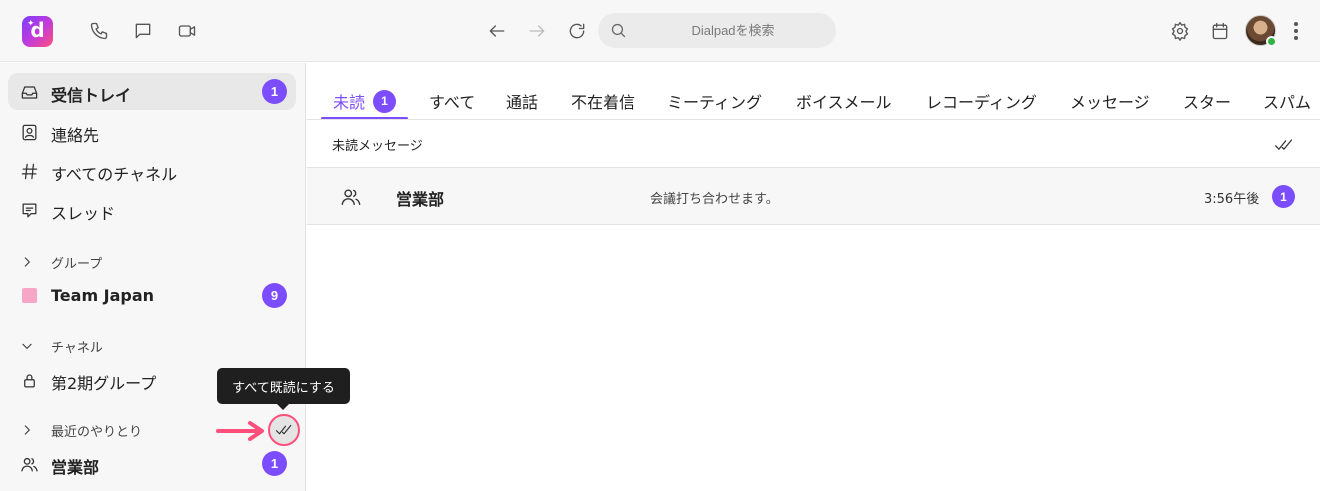 Image resolution: width=1320 pixels, height=491 pixels. I want to click on section-label: チャネル, so click(77, 348).